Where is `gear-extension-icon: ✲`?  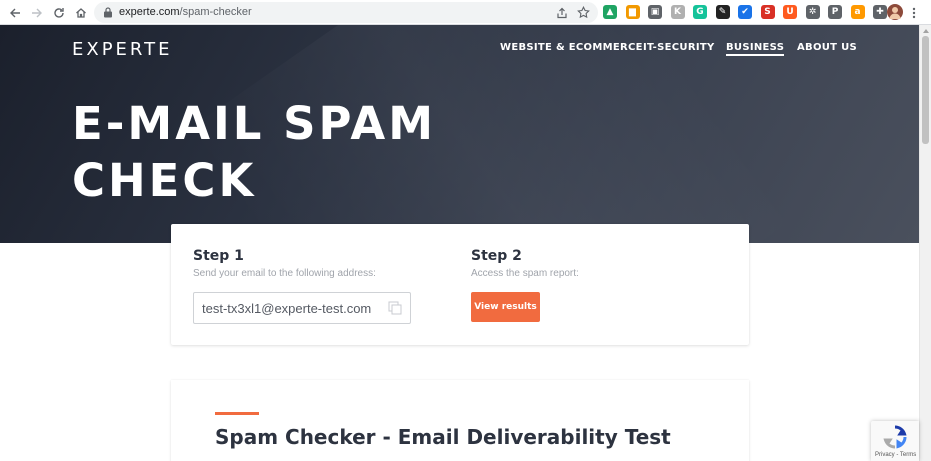
gear-extension-icon: ✲ is located at coordinates (812, 12).